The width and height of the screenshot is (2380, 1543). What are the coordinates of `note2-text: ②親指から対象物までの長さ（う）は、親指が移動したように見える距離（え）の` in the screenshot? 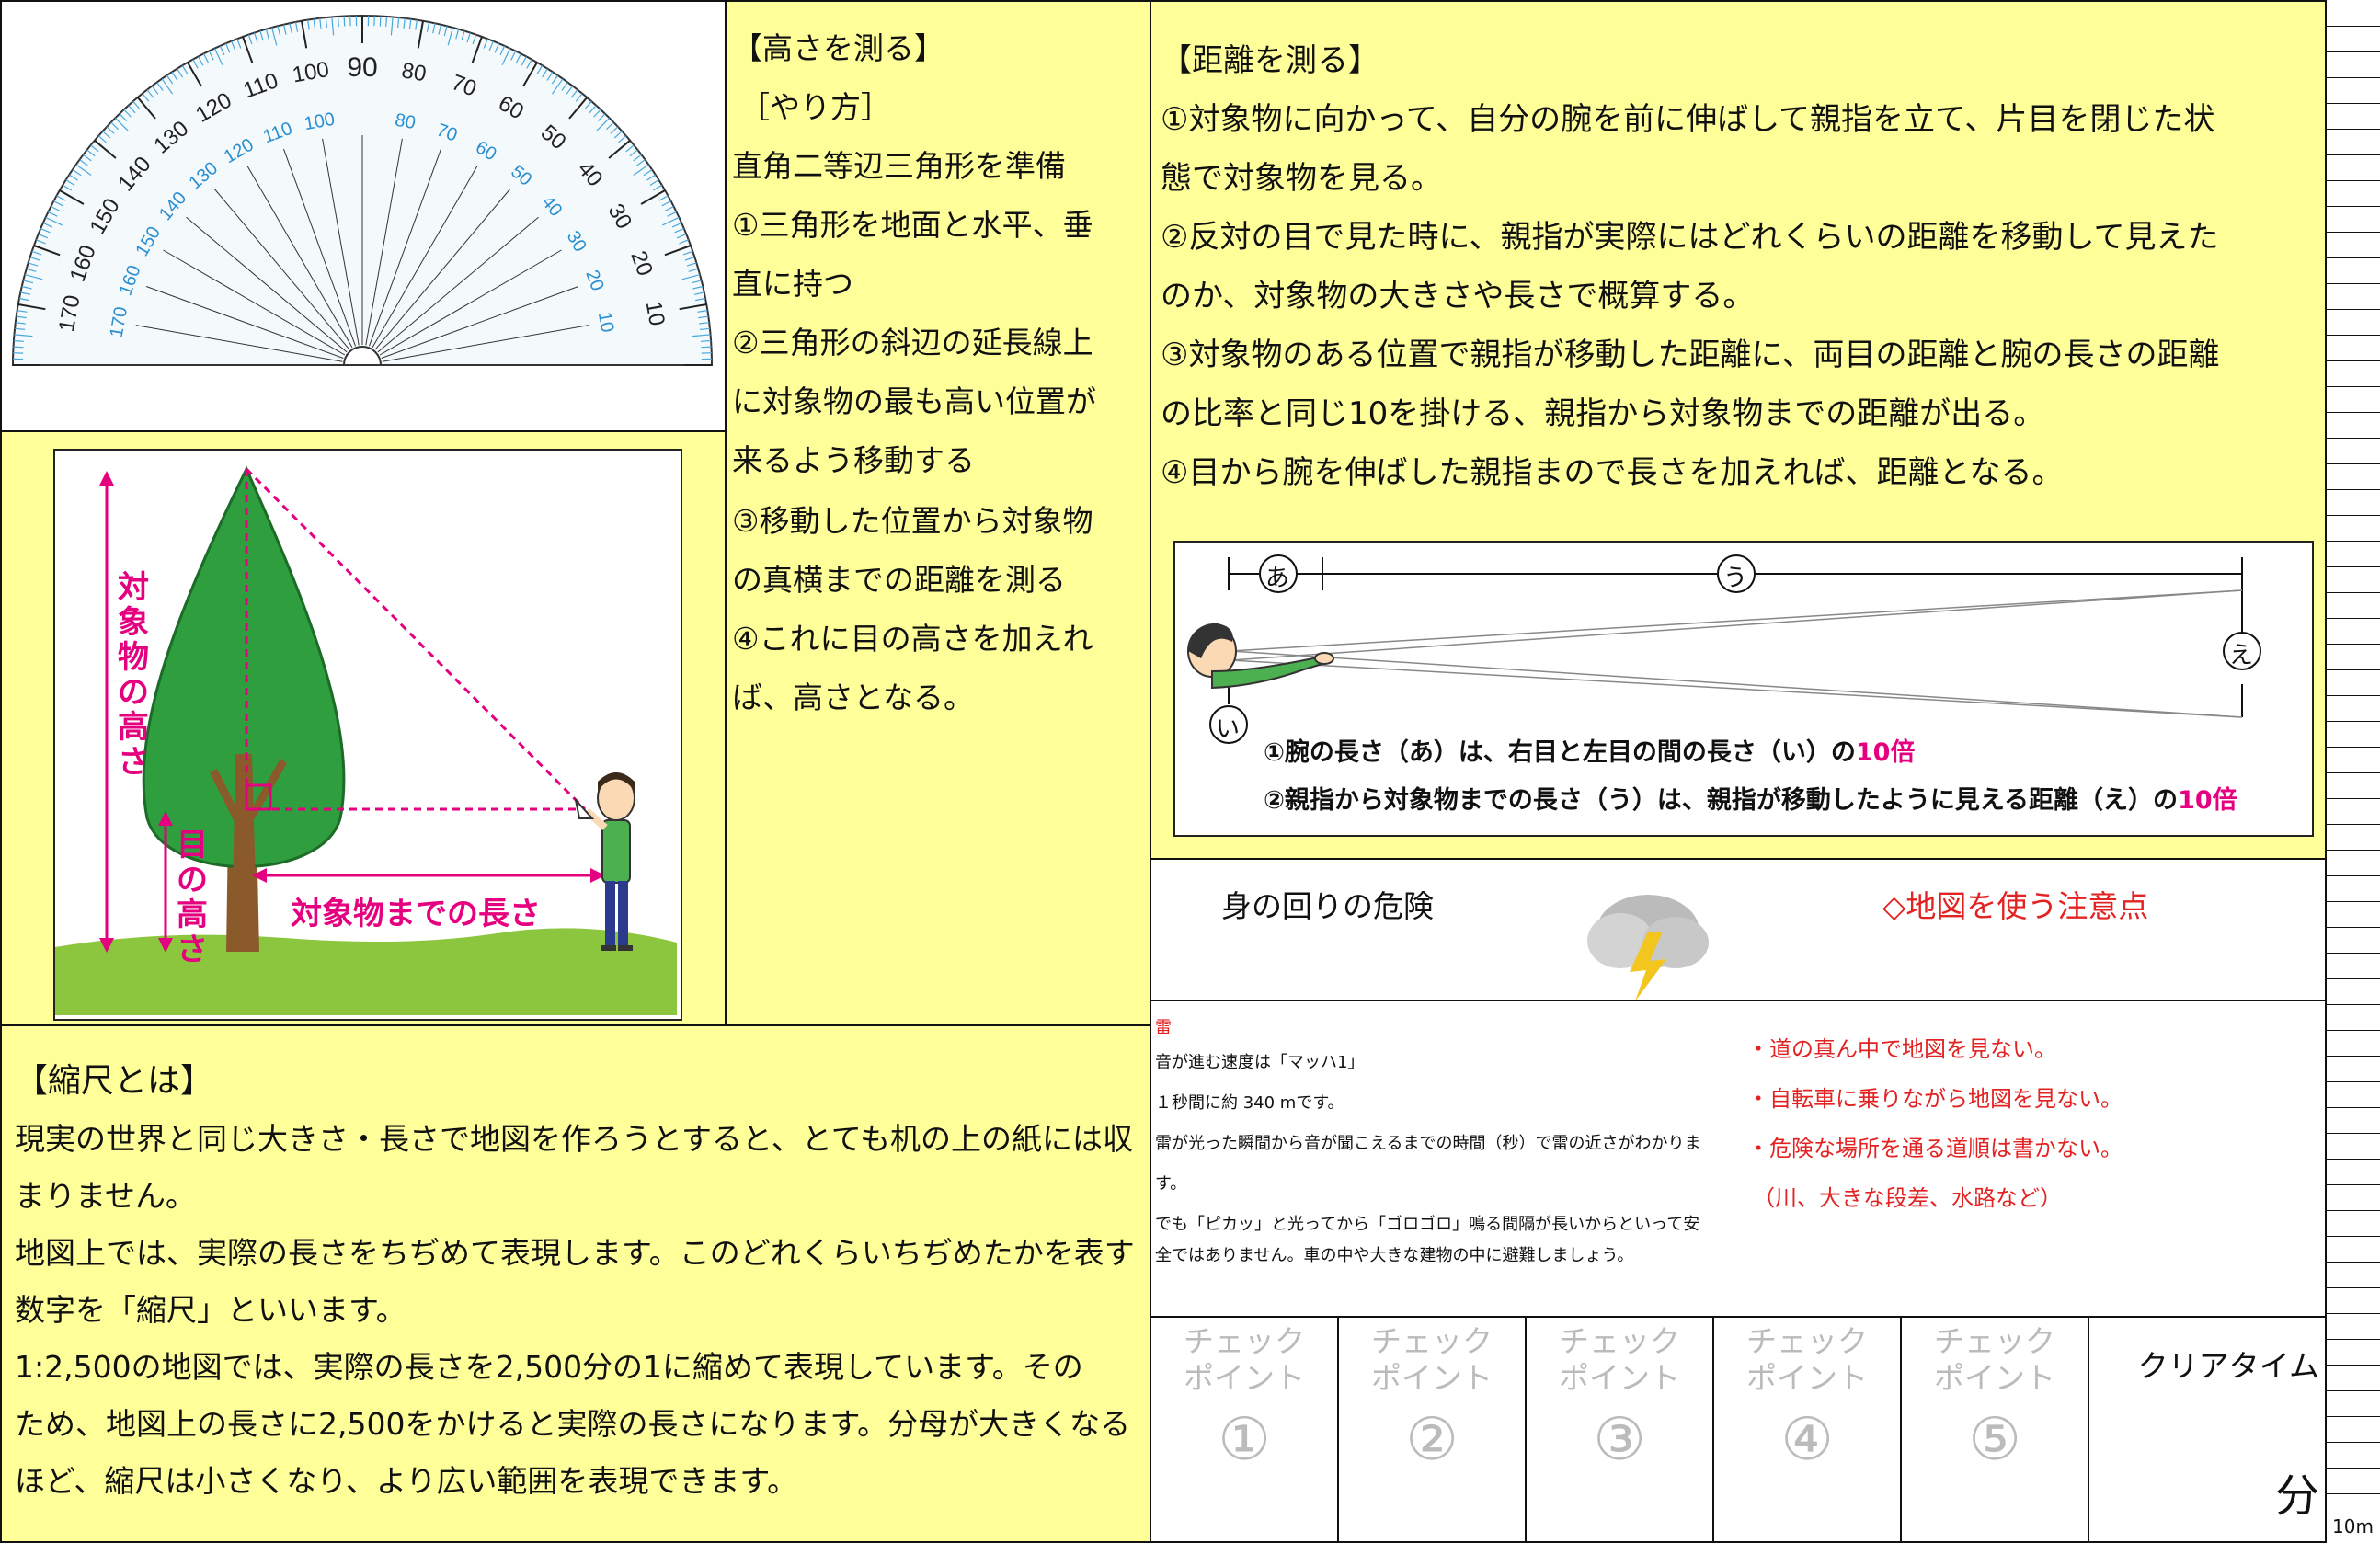 It's located at (1721, 801).